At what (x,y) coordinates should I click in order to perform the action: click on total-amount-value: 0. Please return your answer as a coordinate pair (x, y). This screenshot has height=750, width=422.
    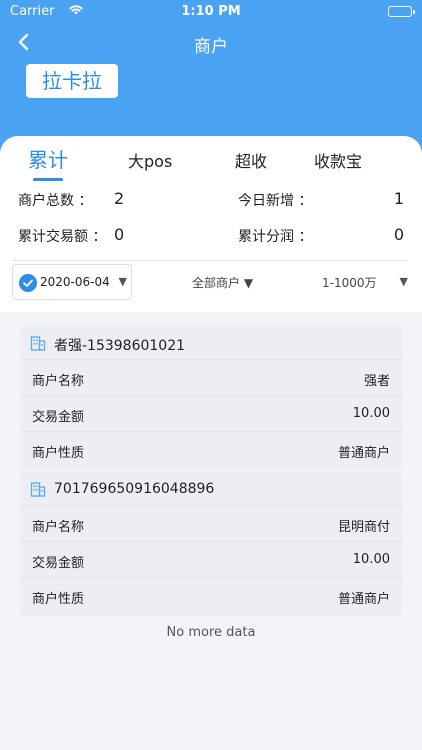
    Looking at the image, I should click on (119, 234).